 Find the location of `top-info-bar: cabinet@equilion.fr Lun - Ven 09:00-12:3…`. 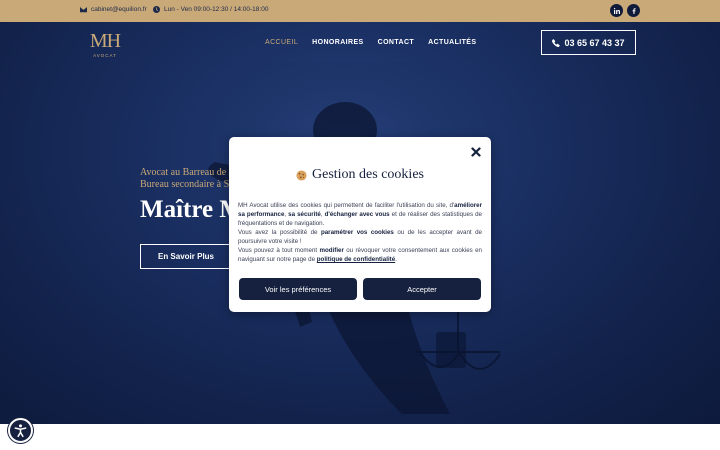

top-info-bar: cabinet@equilion.fr Lun - Ven 09:00-12:3… is located at coordinates (360, 11).